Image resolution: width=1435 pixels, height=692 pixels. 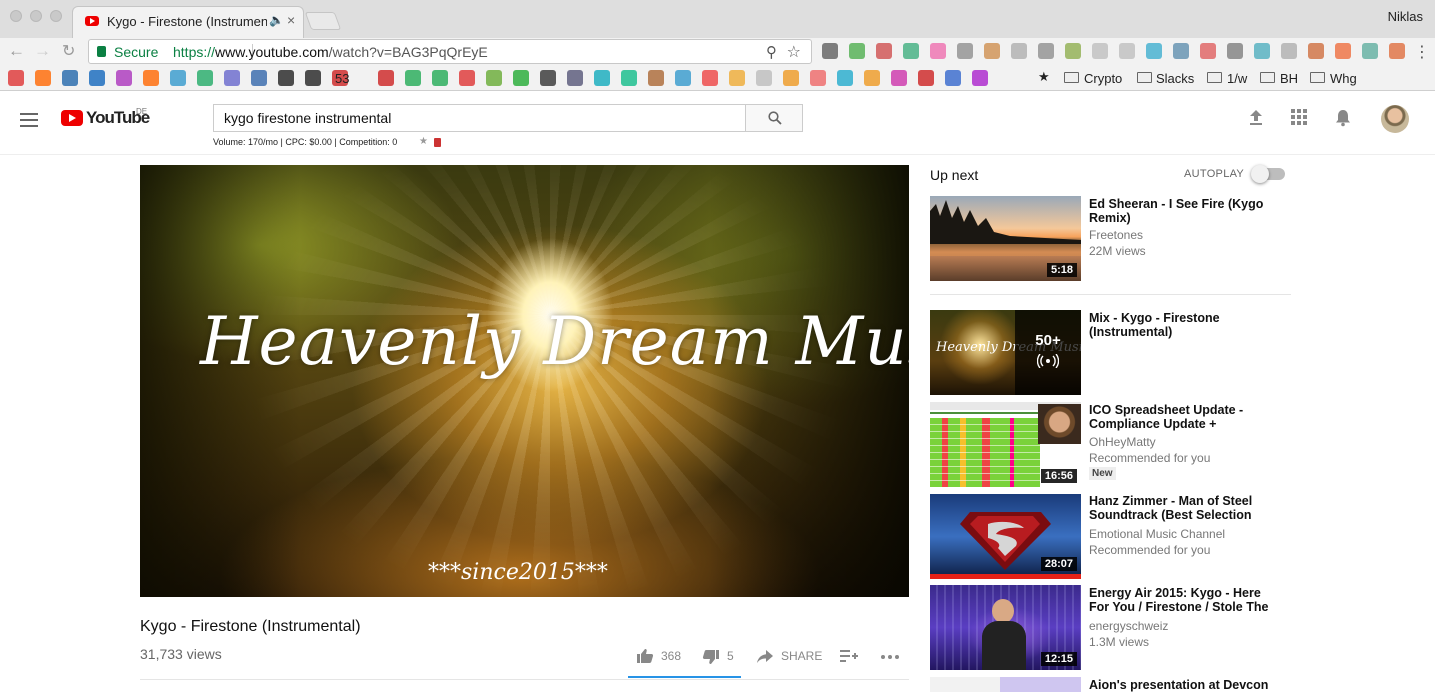 I want to click on bookmark-folder-1w: 1/w, so click(x=1237, y=78).